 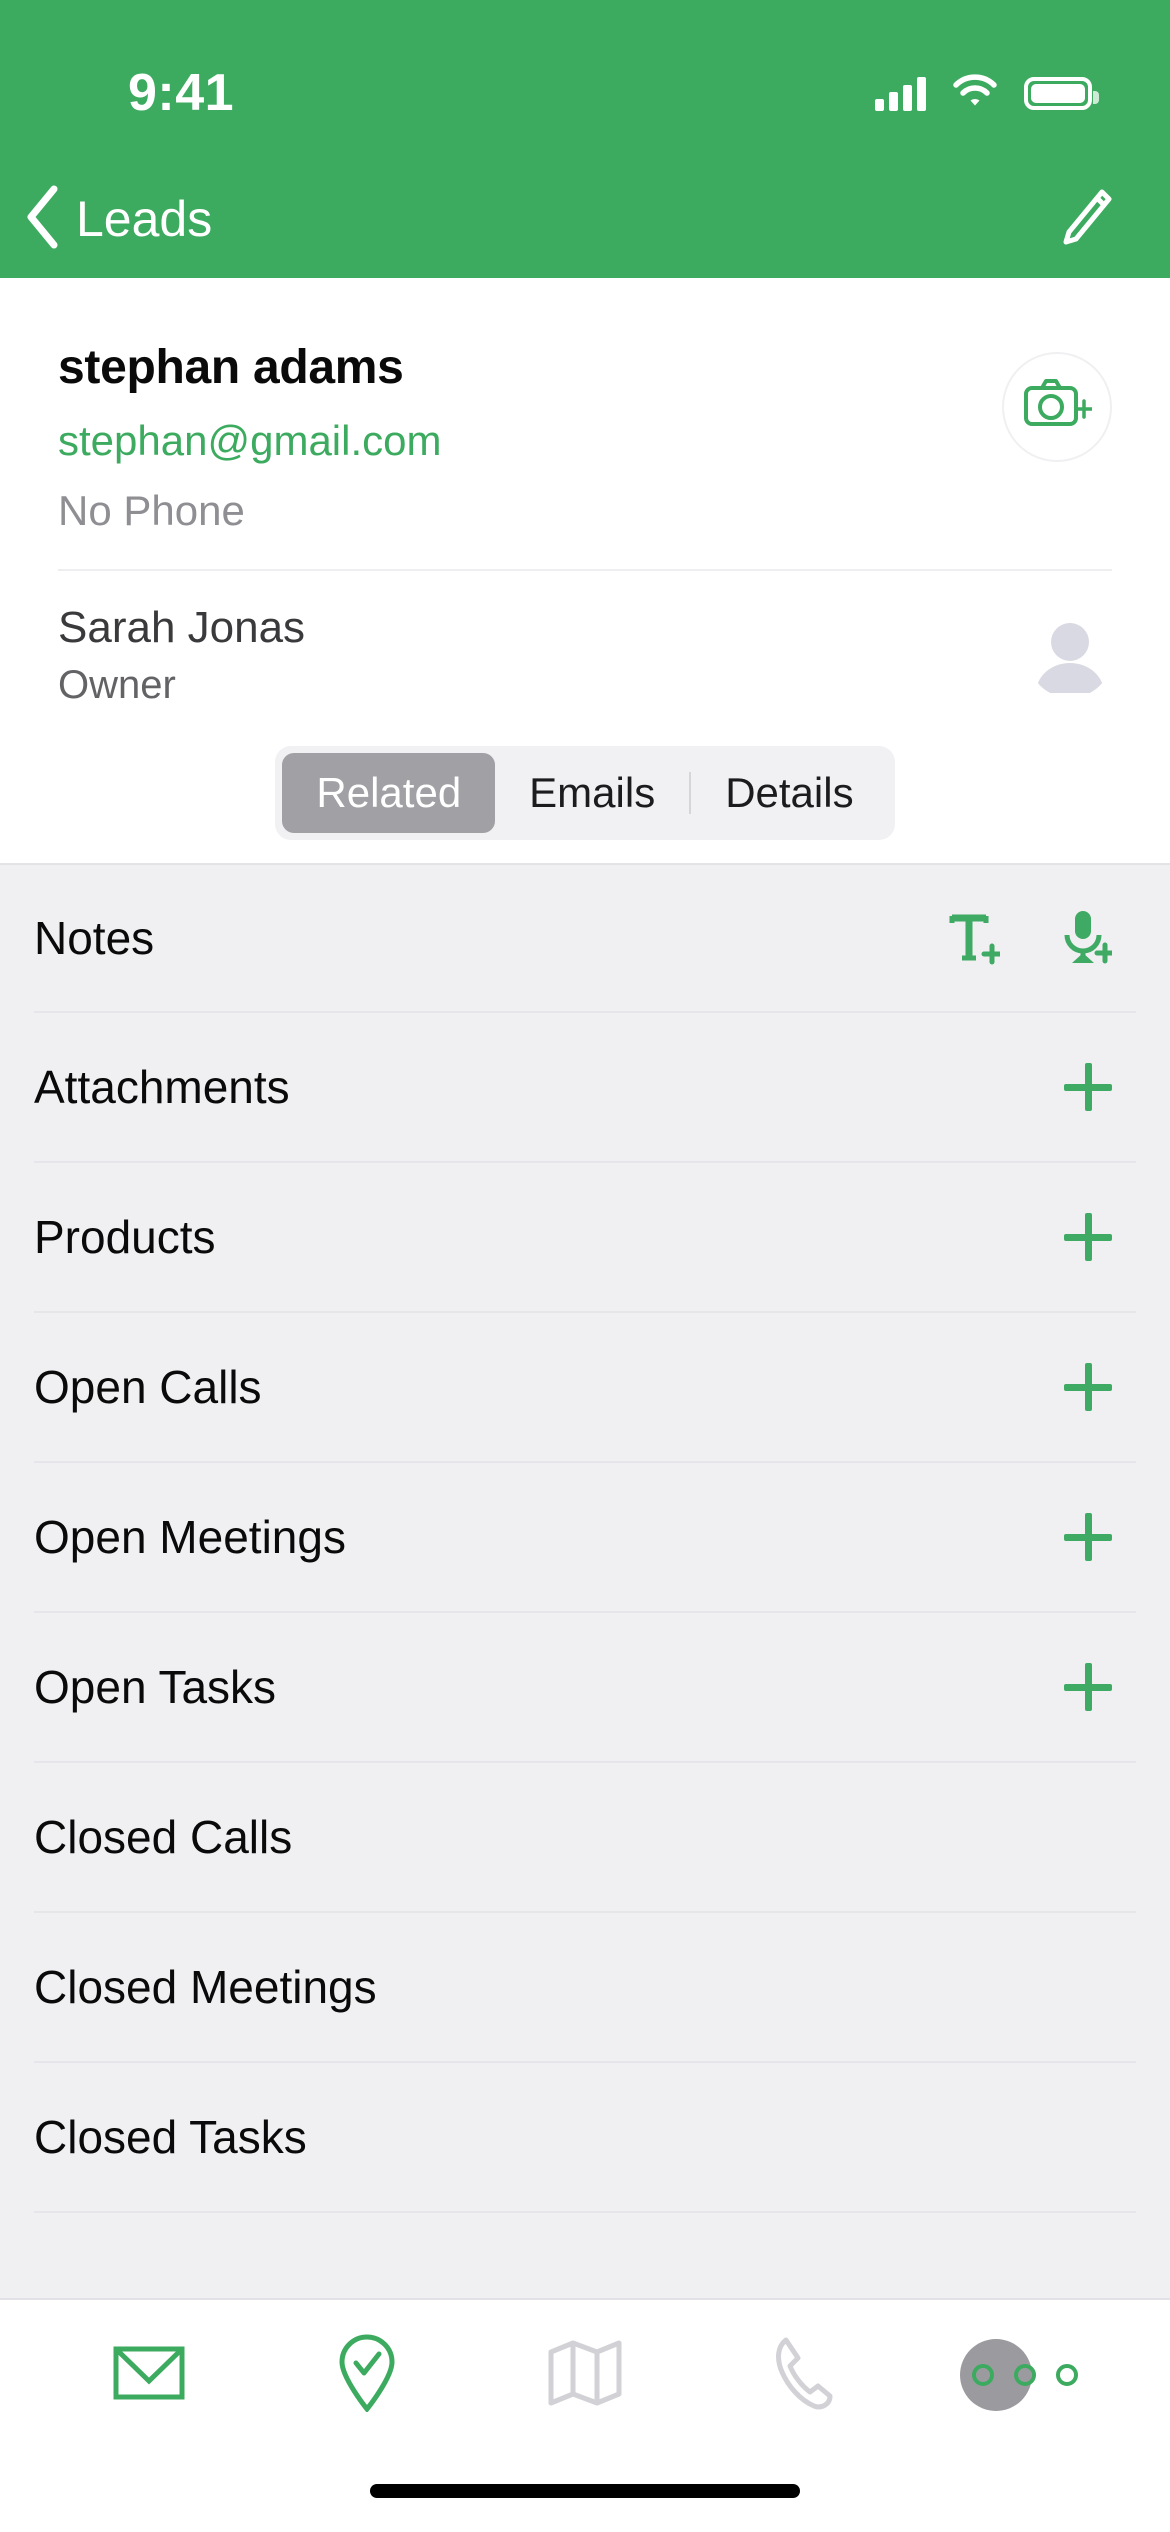 I want to click on contact-email: stephan@gmail.com, so click(x=249, y=441).